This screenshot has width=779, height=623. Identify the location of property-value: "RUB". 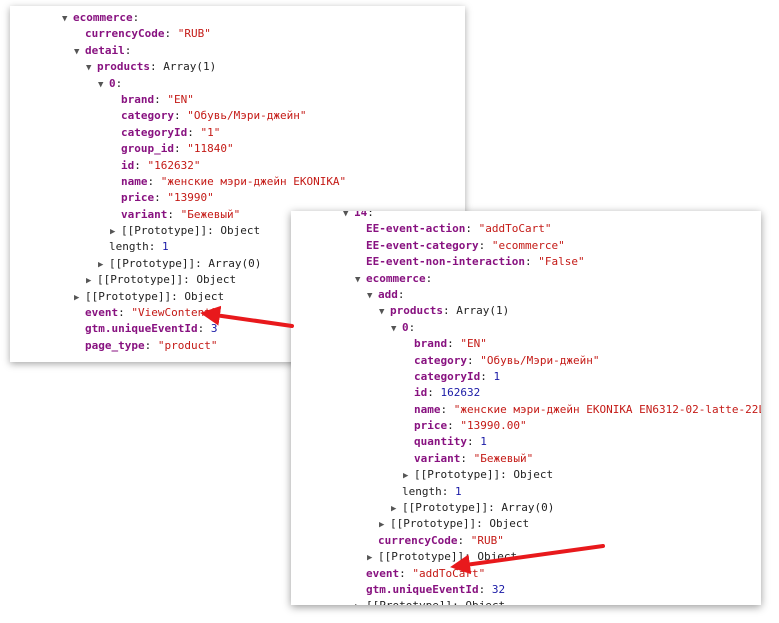
(194, 34).